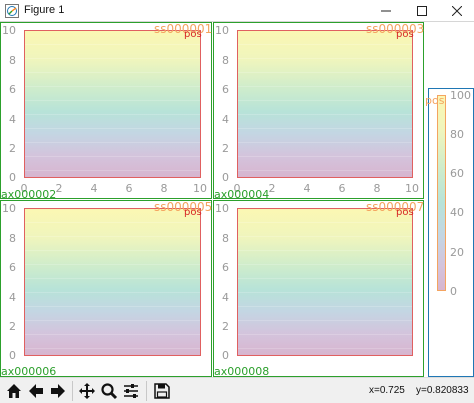 The width and height of the screenshot is (474, 403). What do you see at coordinates (225, 297) in the screenshot?
I see `ytick-4-4: 4` at bounding box center [225, 297].